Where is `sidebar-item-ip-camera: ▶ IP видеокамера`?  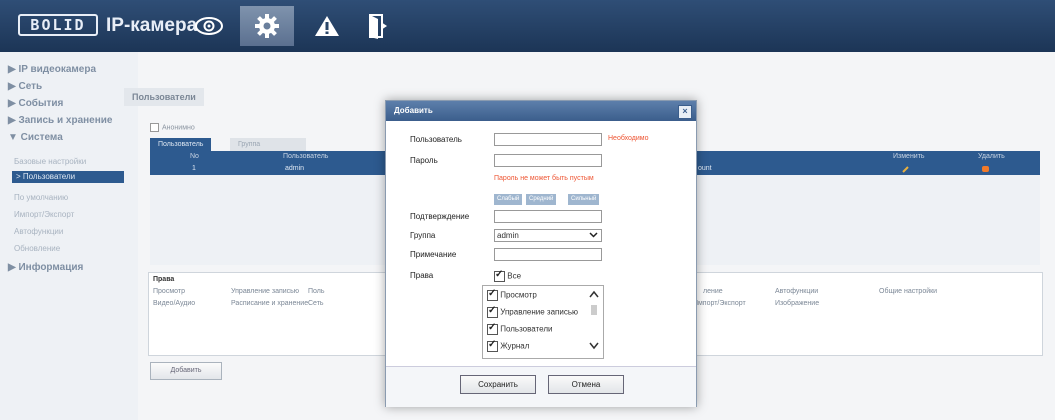 sidebar-item-ip-camera: ▶ IP видеокамера is located at coordinates (52, 69).